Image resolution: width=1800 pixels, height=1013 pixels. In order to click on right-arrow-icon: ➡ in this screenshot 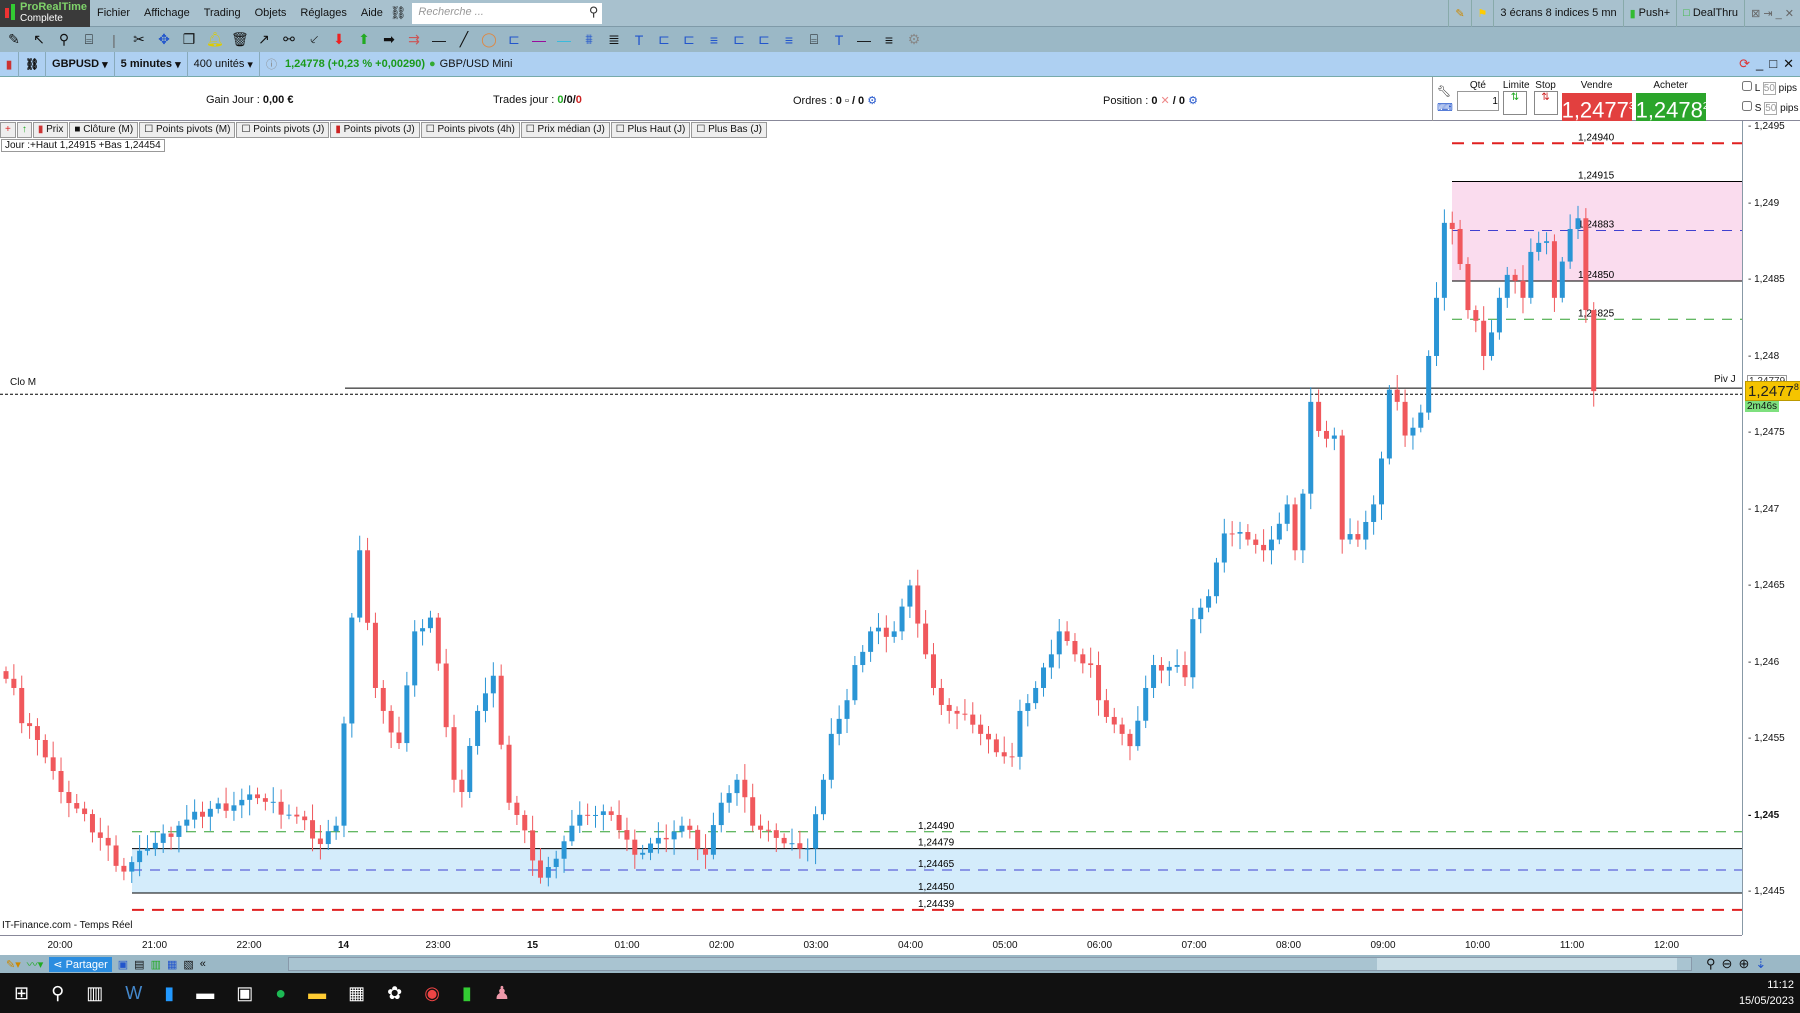, I will do `click(389, 39)`.